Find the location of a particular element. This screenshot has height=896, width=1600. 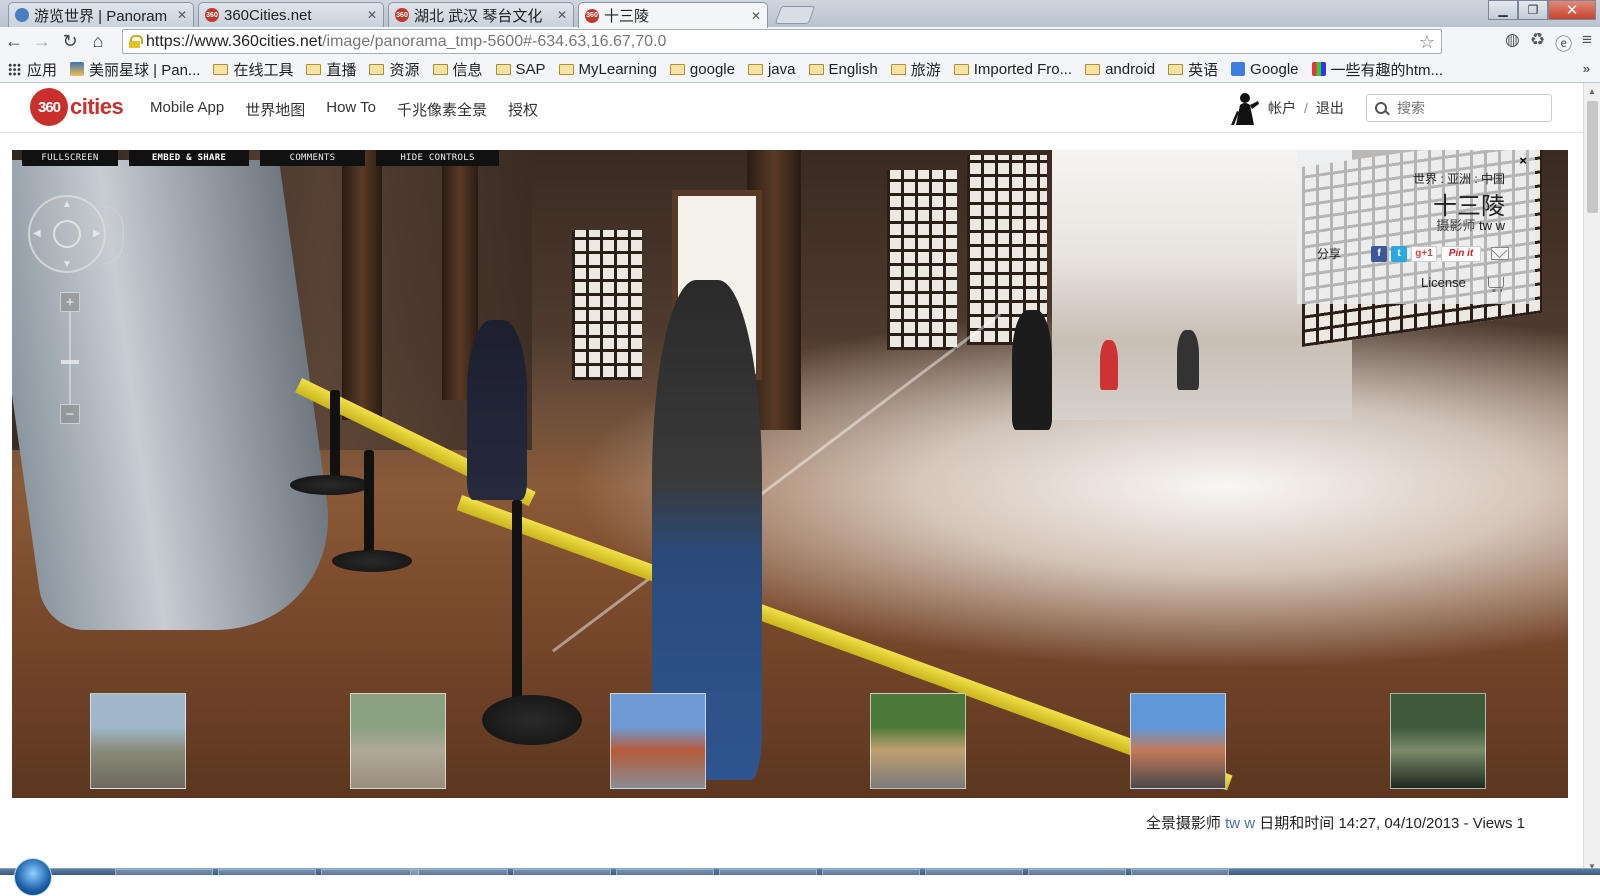

360cities-logo: 360 cities is located at coordinates (77, 107).